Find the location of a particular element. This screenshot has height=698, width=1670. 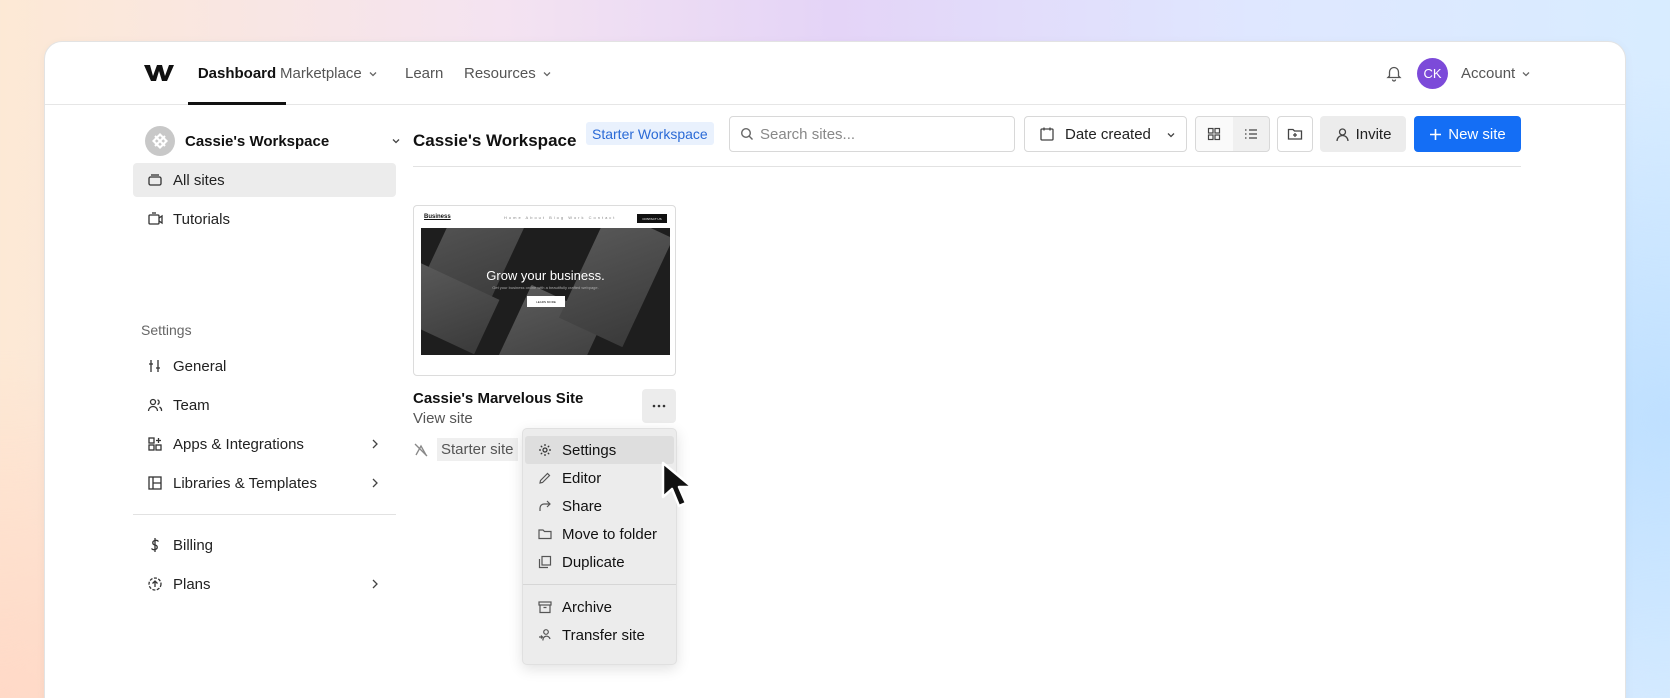

gear-icon is located at coordinates (545, 450).